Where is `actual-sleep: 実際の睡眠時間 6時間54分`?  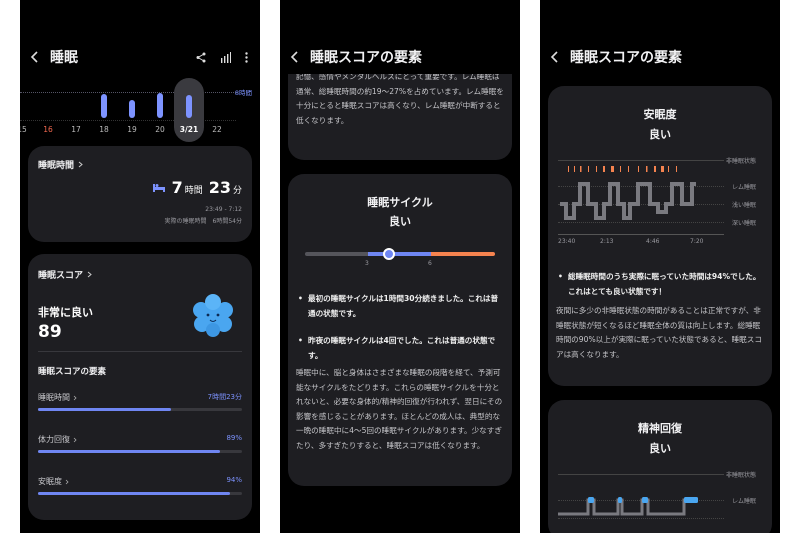 actual-sleep: 実際の睡眠時間 6時間54分 is located at coordinates (203, 221).